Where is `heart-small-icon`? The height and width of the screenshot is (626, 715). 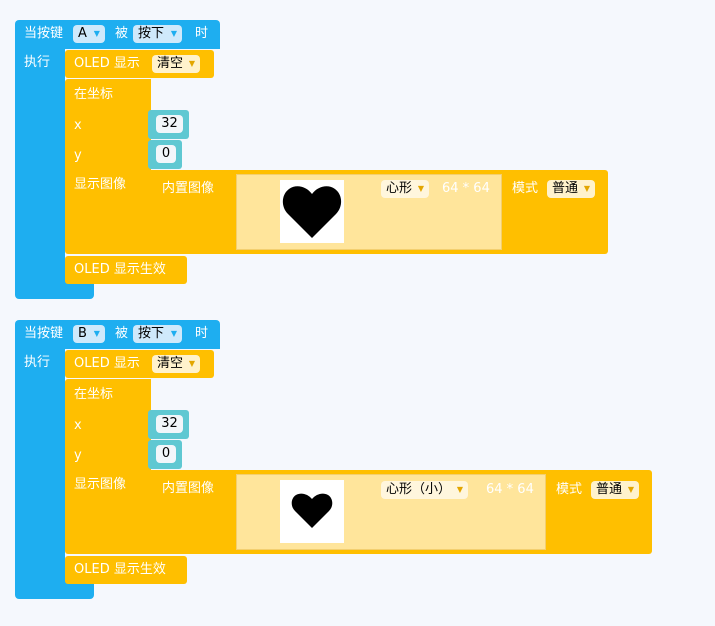
heart-small-icon is located at coordinates (312, 510).